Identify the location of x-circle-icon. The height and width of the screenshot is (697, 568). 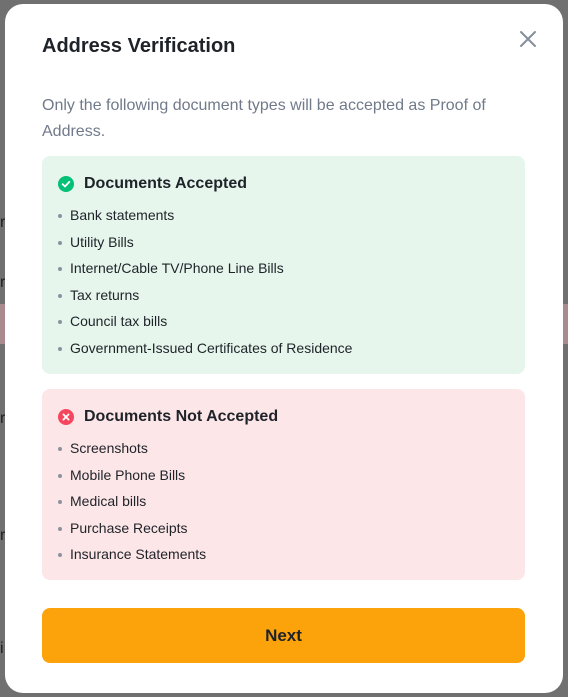
(66, 417).